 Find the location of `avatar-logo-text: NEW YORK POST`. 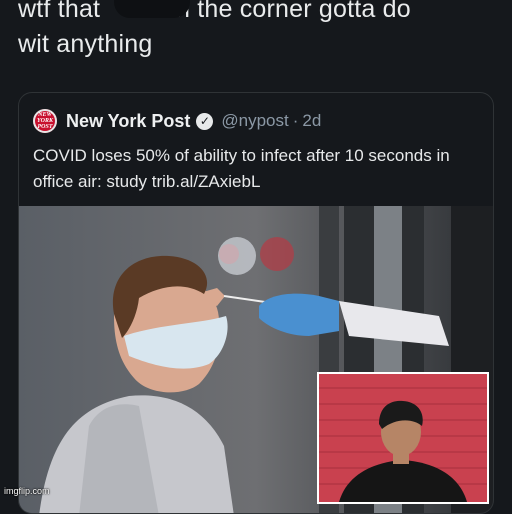

avatar-logo-text: NEW YORK POST is located at coordinates (44, 121).